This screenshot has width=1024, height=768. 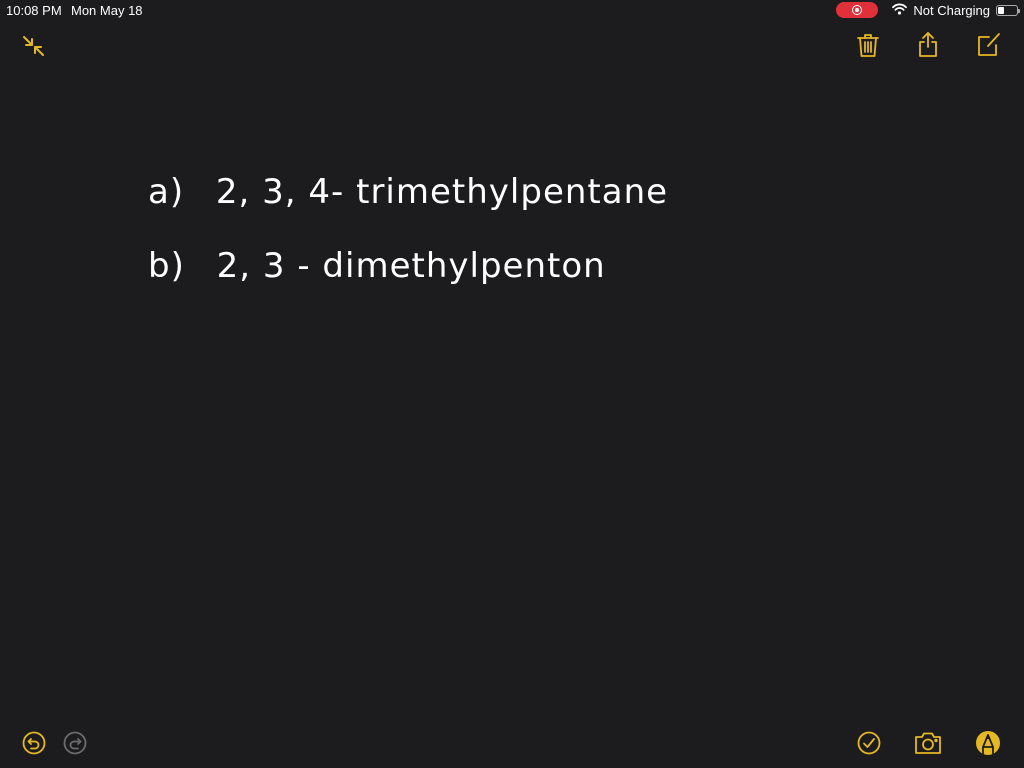 I want to click on compose-button, so click(x=988, y=45).